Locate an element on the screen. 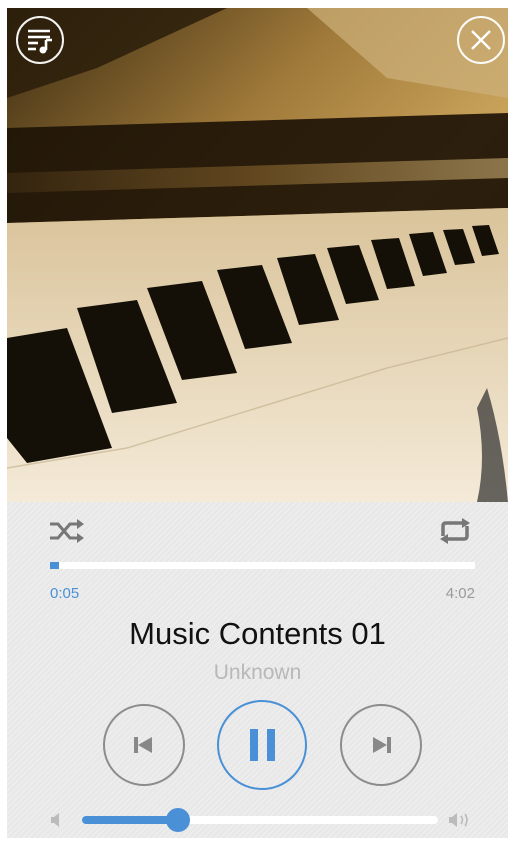  elapsed-time: 0:05 is located at coordinates (65, 593).